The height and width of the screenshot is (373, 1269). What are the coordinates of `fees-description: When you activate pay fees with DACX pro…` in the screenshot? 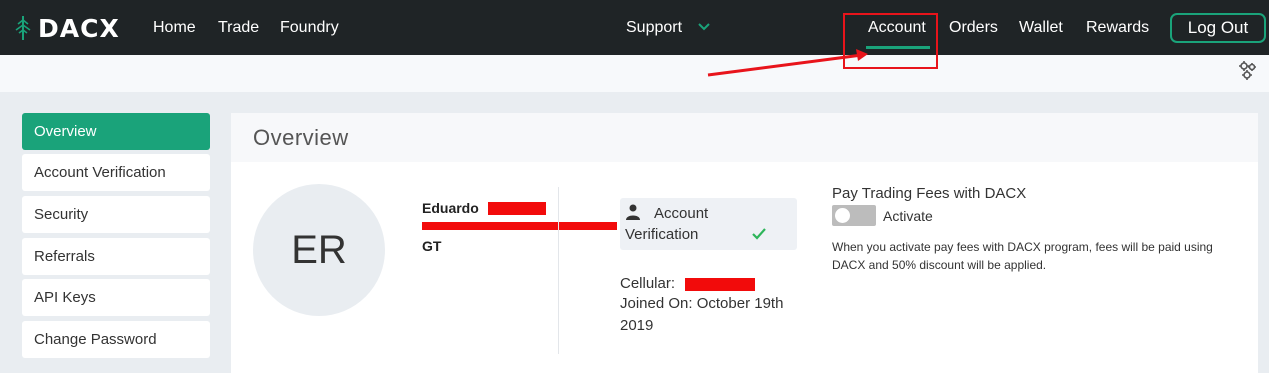 It's located at (1022, 256).